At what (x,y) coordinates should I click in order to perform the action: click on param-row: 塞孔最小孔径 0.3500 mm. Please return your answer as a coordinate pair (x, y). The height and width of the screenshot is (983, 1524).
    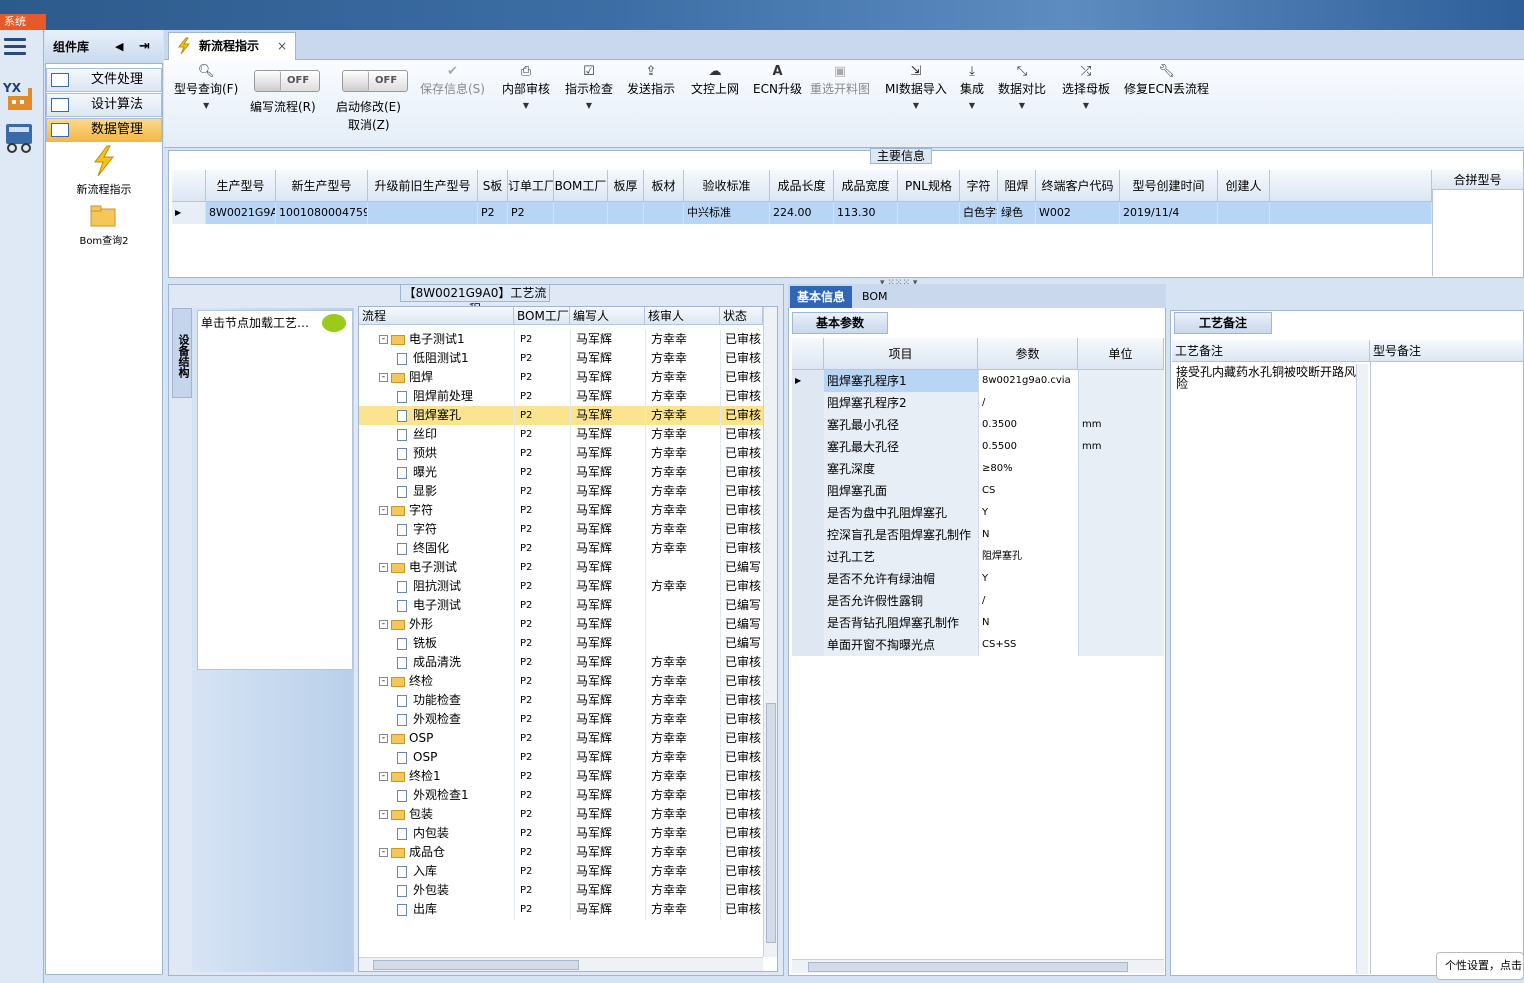
    Looking at the image, I should click on (978, 425).